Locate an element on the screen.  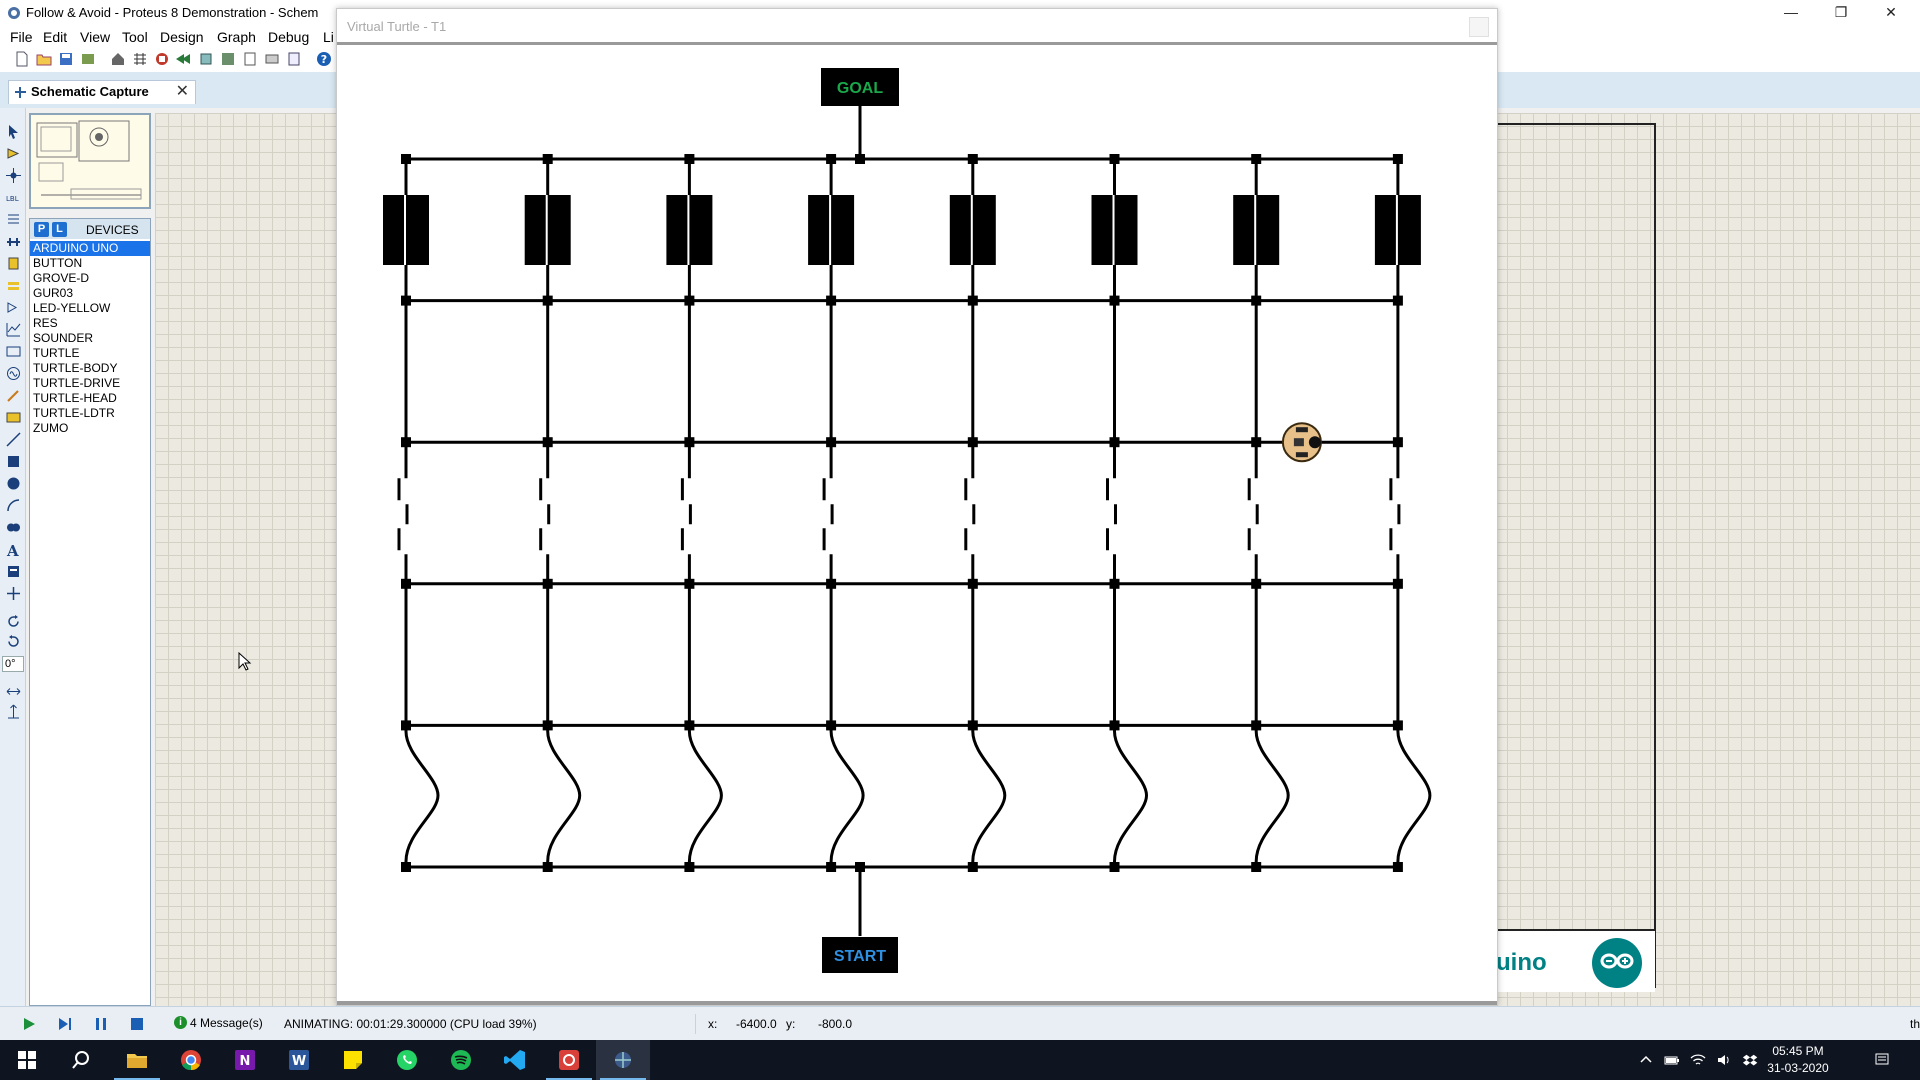
pick-devices-button: P is located at coordinates (41, 229).